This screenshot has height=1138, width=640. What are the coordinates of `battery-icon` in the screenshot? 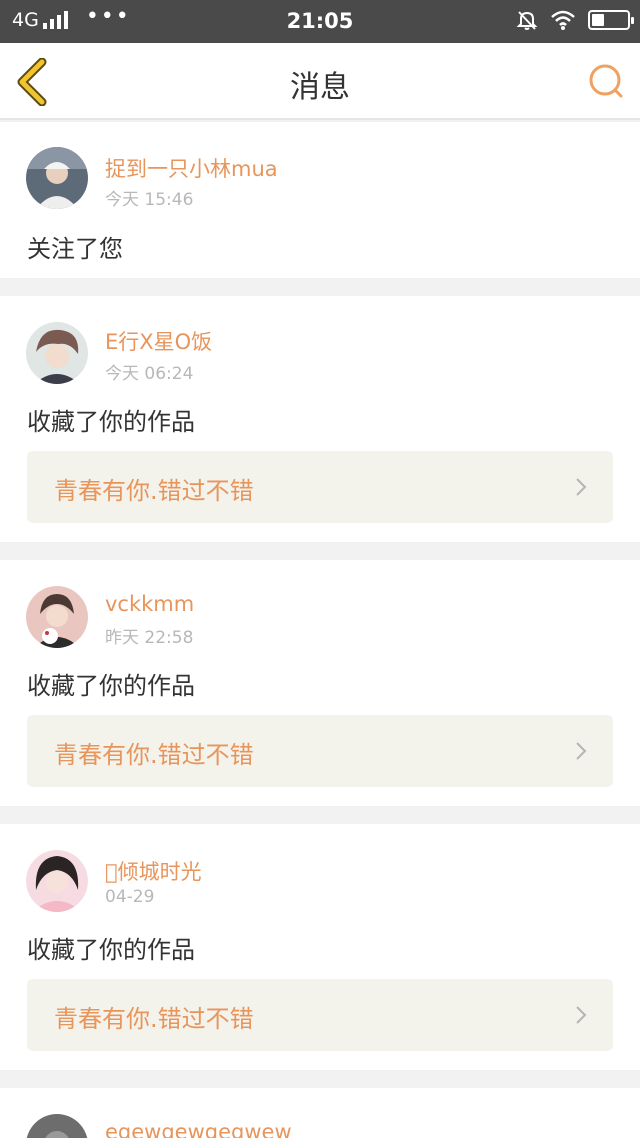 It's located at (611, 20).